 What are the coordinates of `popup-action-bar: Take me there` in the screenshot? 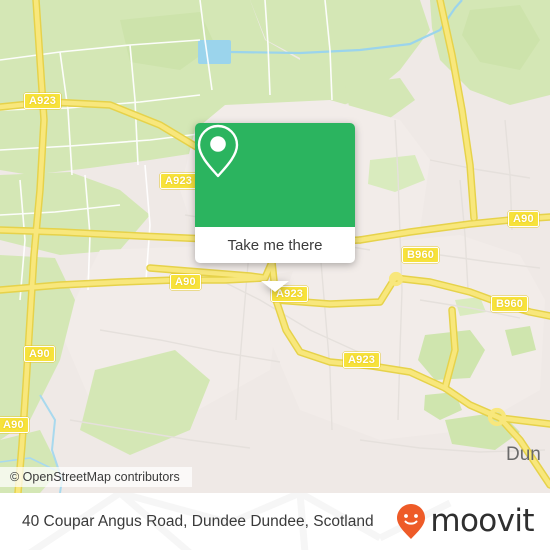 It's located at (275, 245).